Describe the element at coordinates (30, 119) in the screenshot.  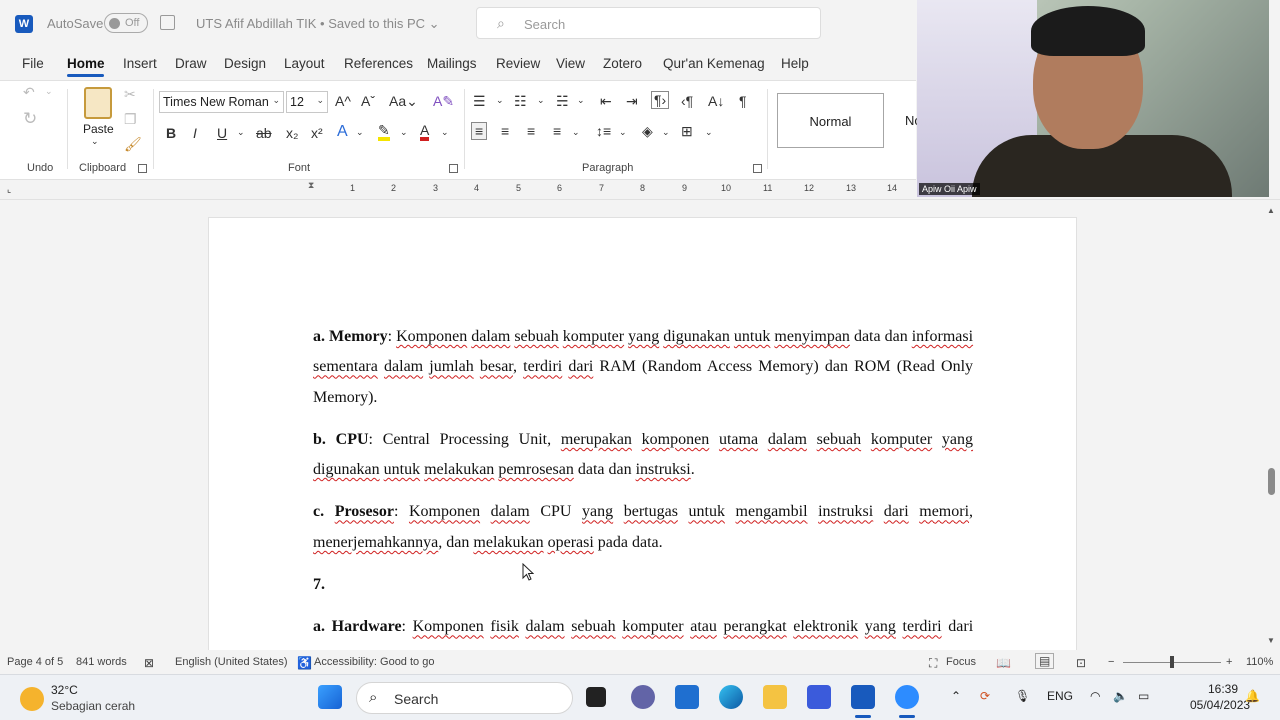
I see `redo-icon: ↻` at that location.